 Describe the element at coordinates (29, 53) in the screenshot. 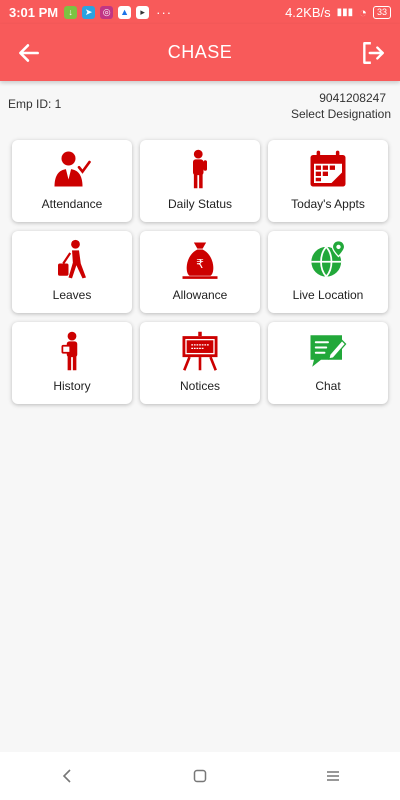

I see `back-arrow-icon` at that location.